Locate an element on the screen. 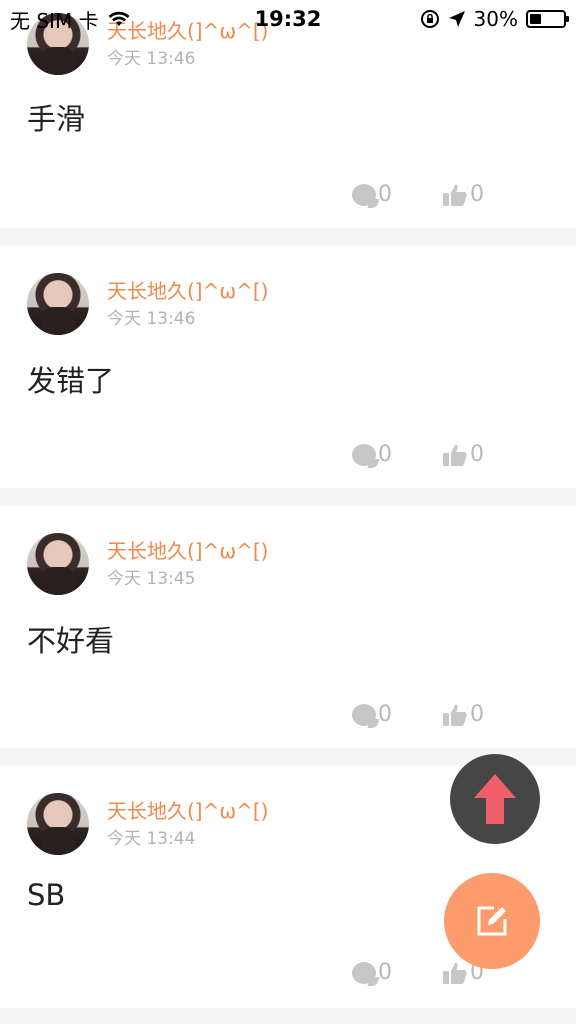 The width and height of the screenshot is (576, 1024). status-right: 30% is located at coordinates (494, 19).